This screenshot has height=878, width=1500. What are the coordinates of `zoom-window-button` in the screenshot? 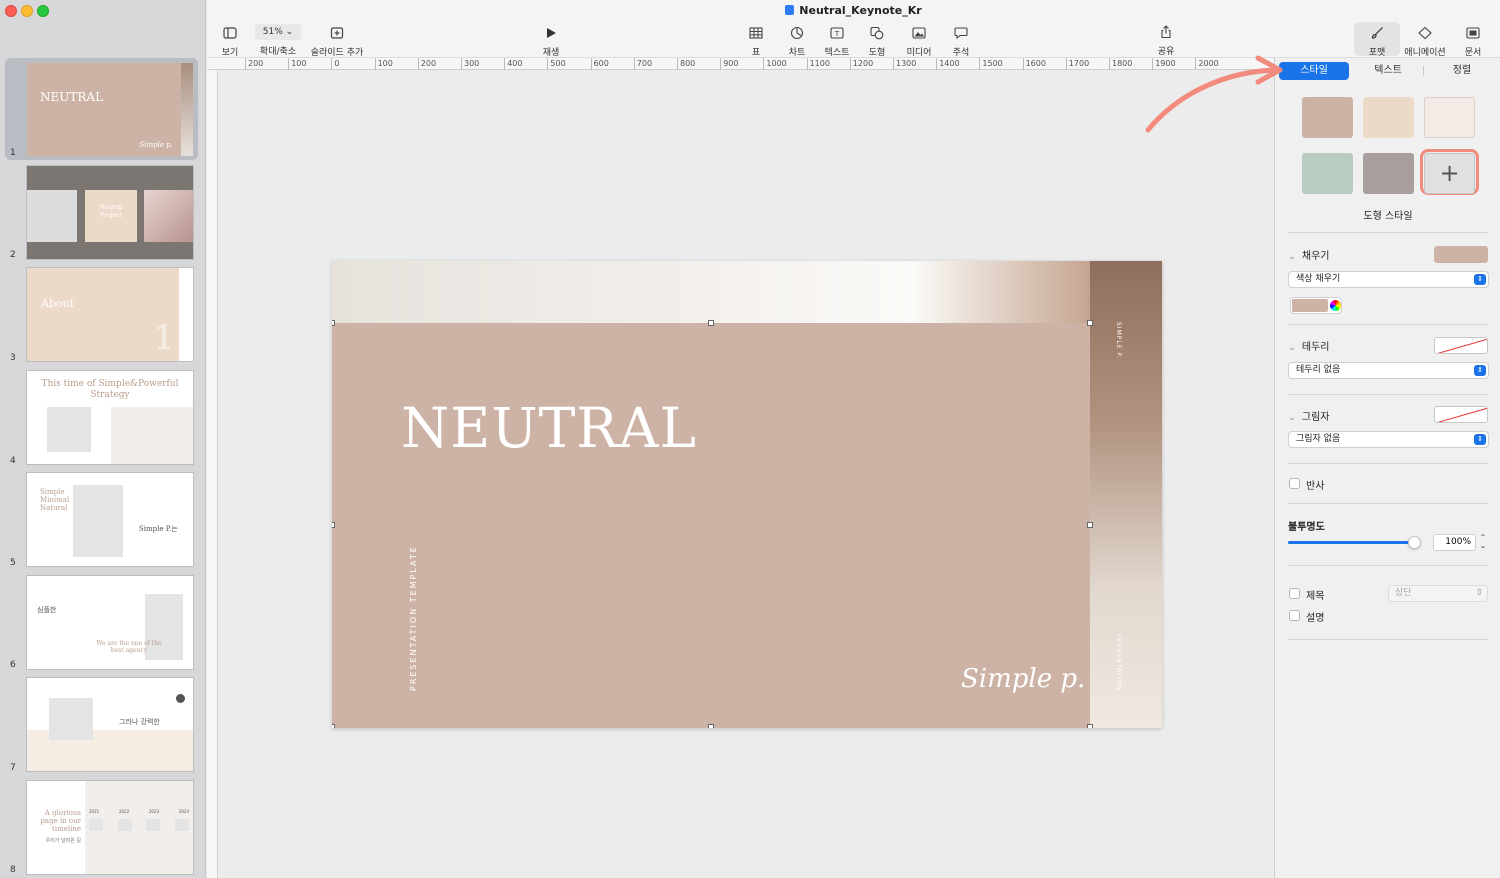 It's located at (43, 11).